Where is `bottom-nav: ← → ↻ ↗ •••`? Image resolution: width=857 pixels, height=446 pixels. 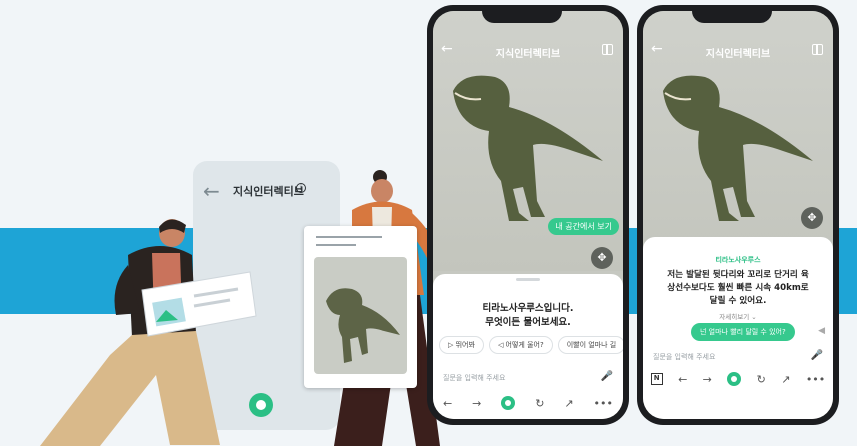
bottom-nav: ← → ↻ ↗ ••• is located at coordinates (528, 403).